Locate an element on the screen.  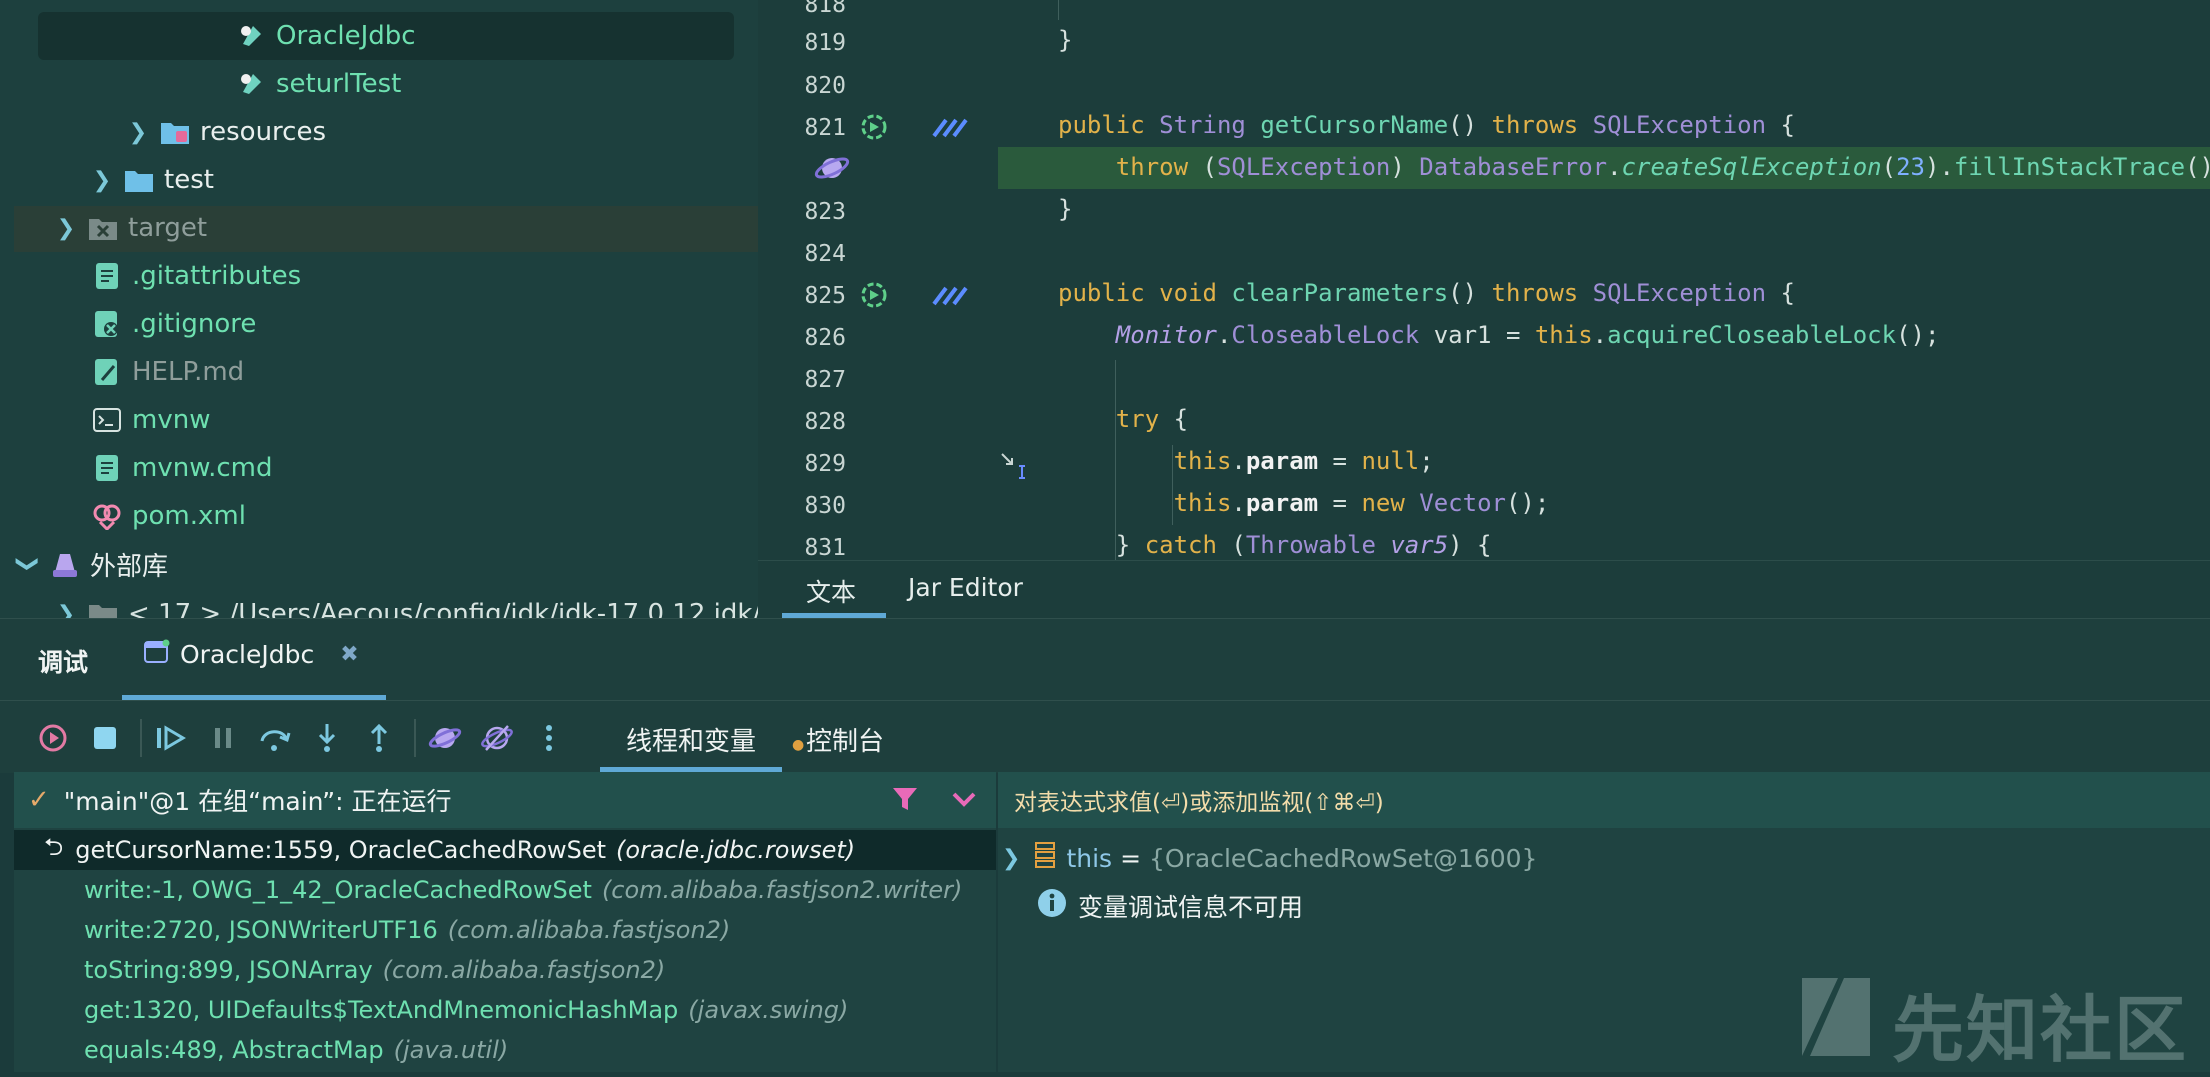
tree-item-label: mvnw is located at coordinates (171, 420).